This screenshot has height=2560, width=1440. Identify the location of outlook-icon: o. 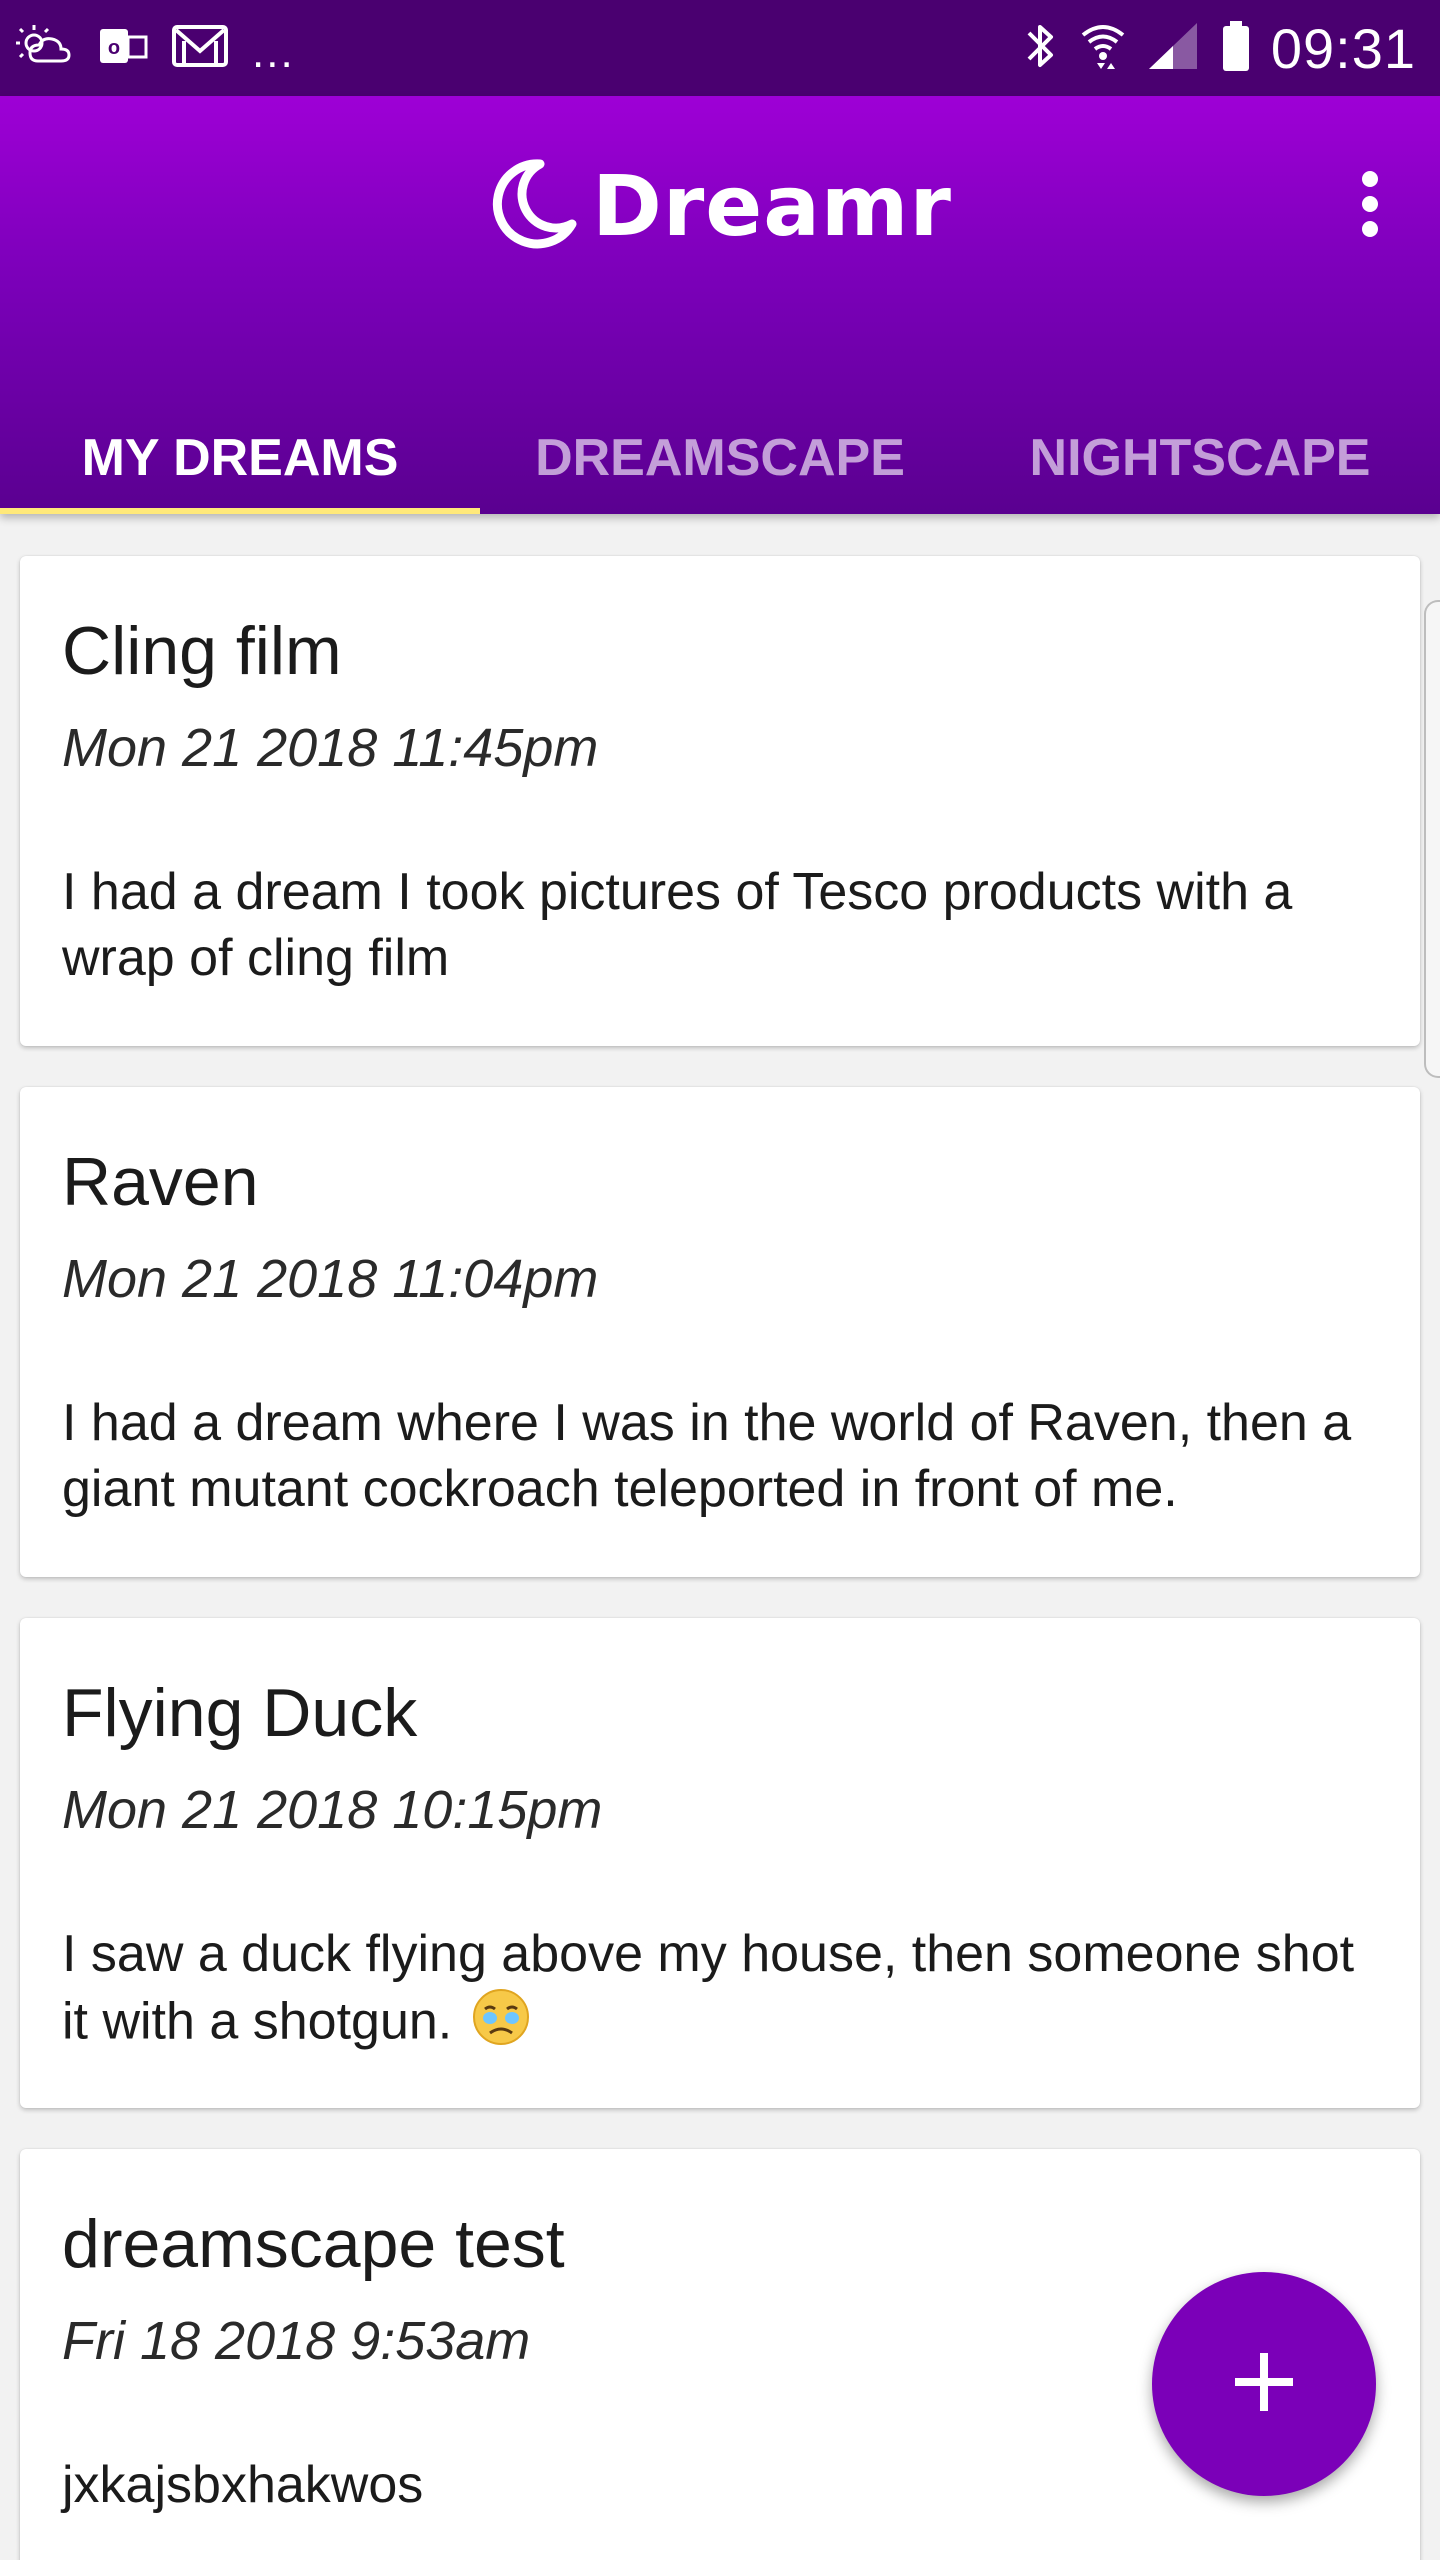
(123, 48).